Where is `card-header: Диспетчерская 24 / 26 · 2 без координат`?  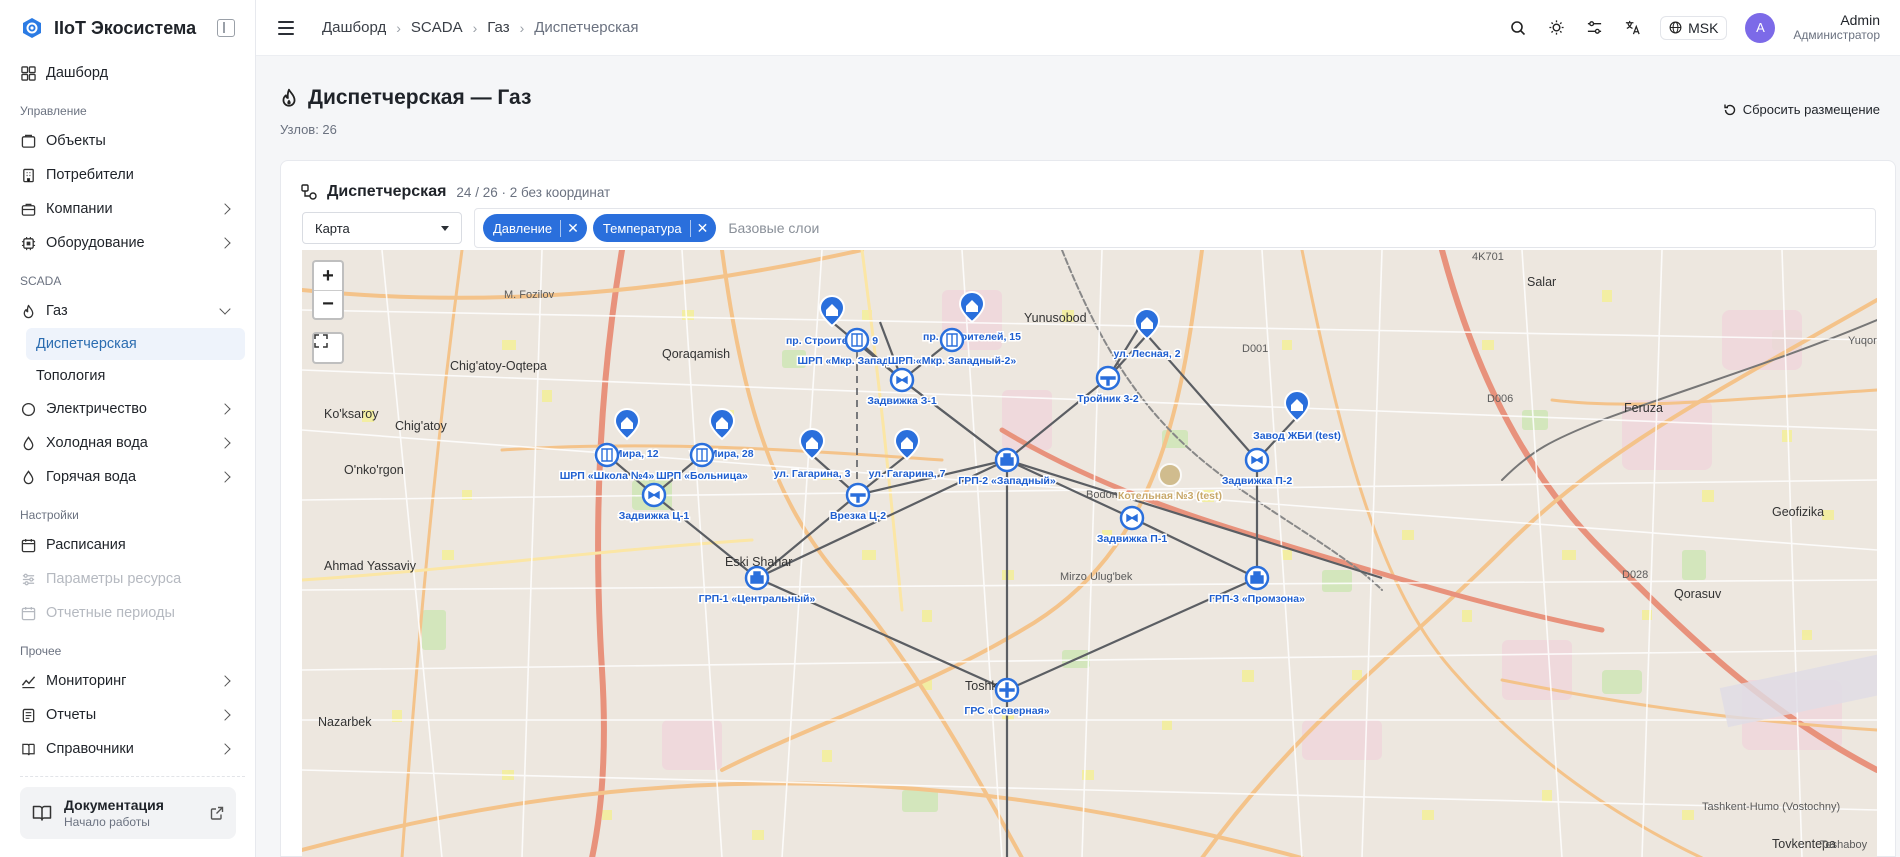
card-header: Диспетчерская 24 / 26 · 2 без координат is located at coordinates (455, 192).